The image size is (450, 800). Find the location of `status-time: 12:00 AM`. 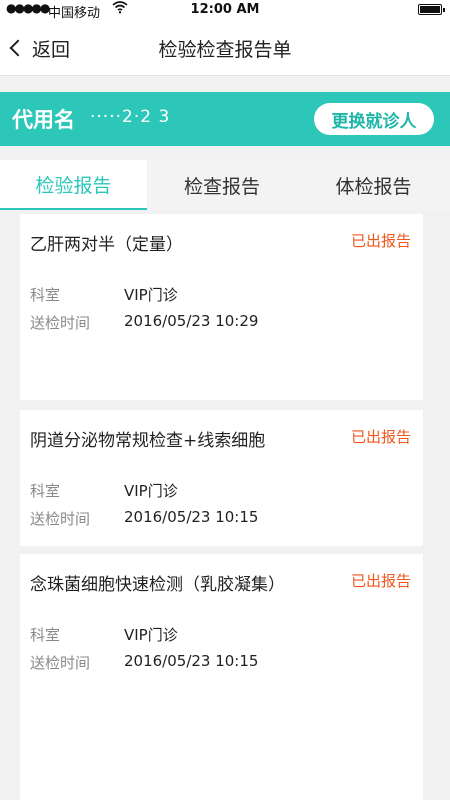

status-time: 12:00 AM is located at coordinates (225, 9).